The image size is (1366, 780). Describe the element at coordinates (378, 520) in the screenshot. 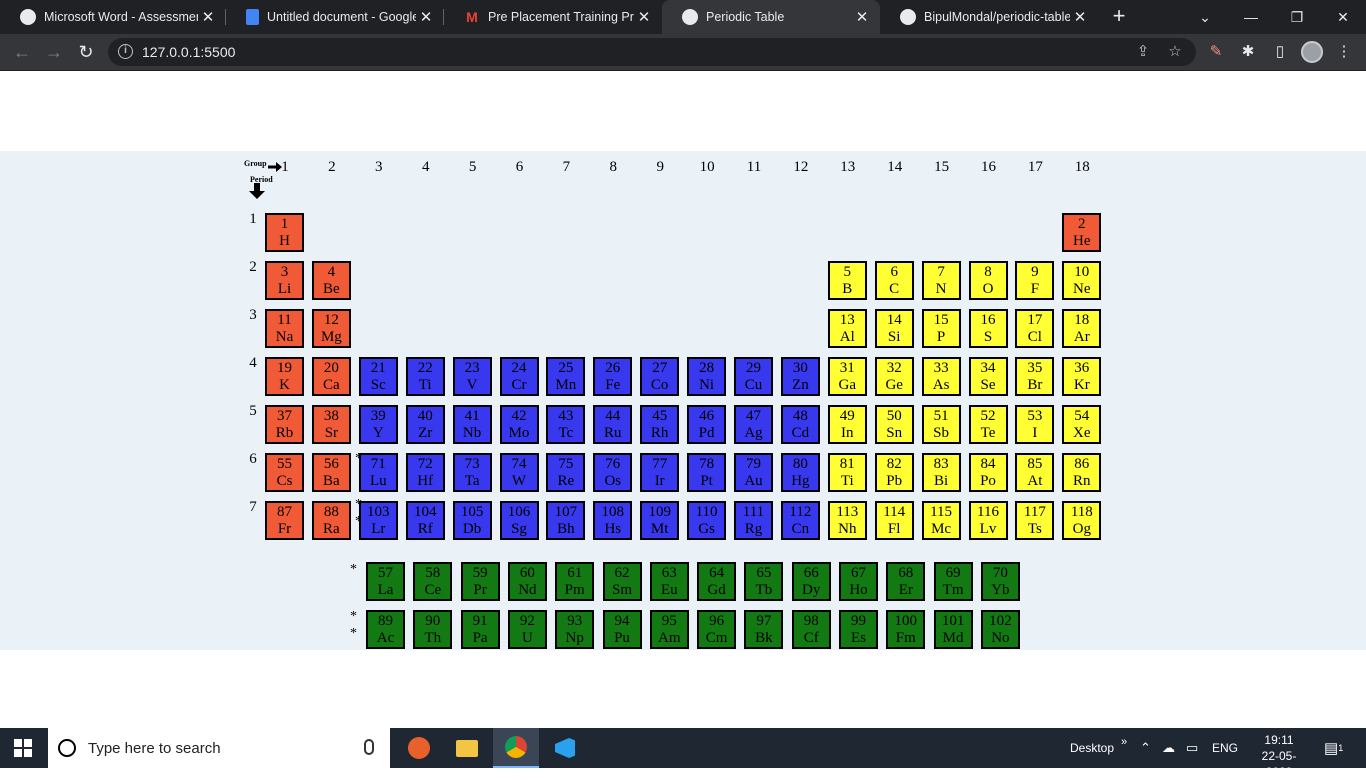

I see `element-cell: 103 Lr` at that location.